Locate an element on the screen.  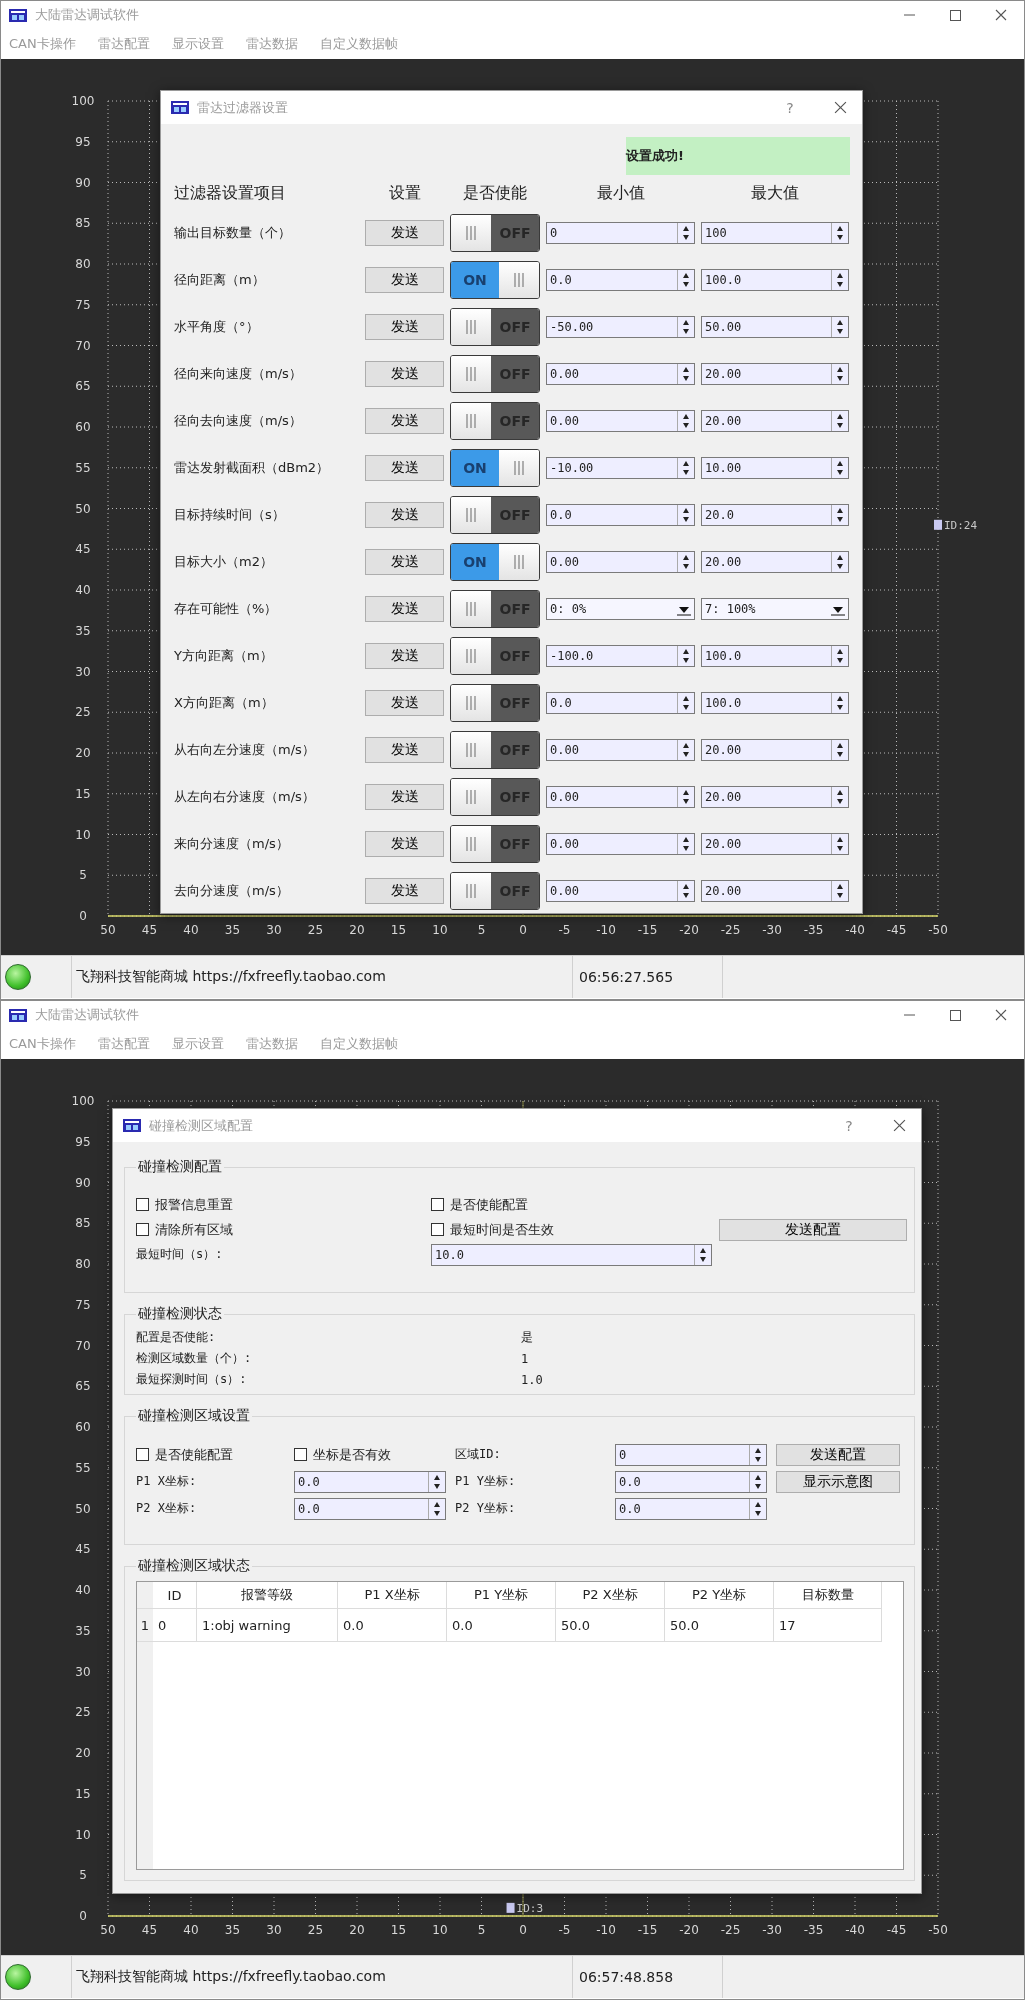
spin-field: 20.0 is located at coordinates (775, 514).